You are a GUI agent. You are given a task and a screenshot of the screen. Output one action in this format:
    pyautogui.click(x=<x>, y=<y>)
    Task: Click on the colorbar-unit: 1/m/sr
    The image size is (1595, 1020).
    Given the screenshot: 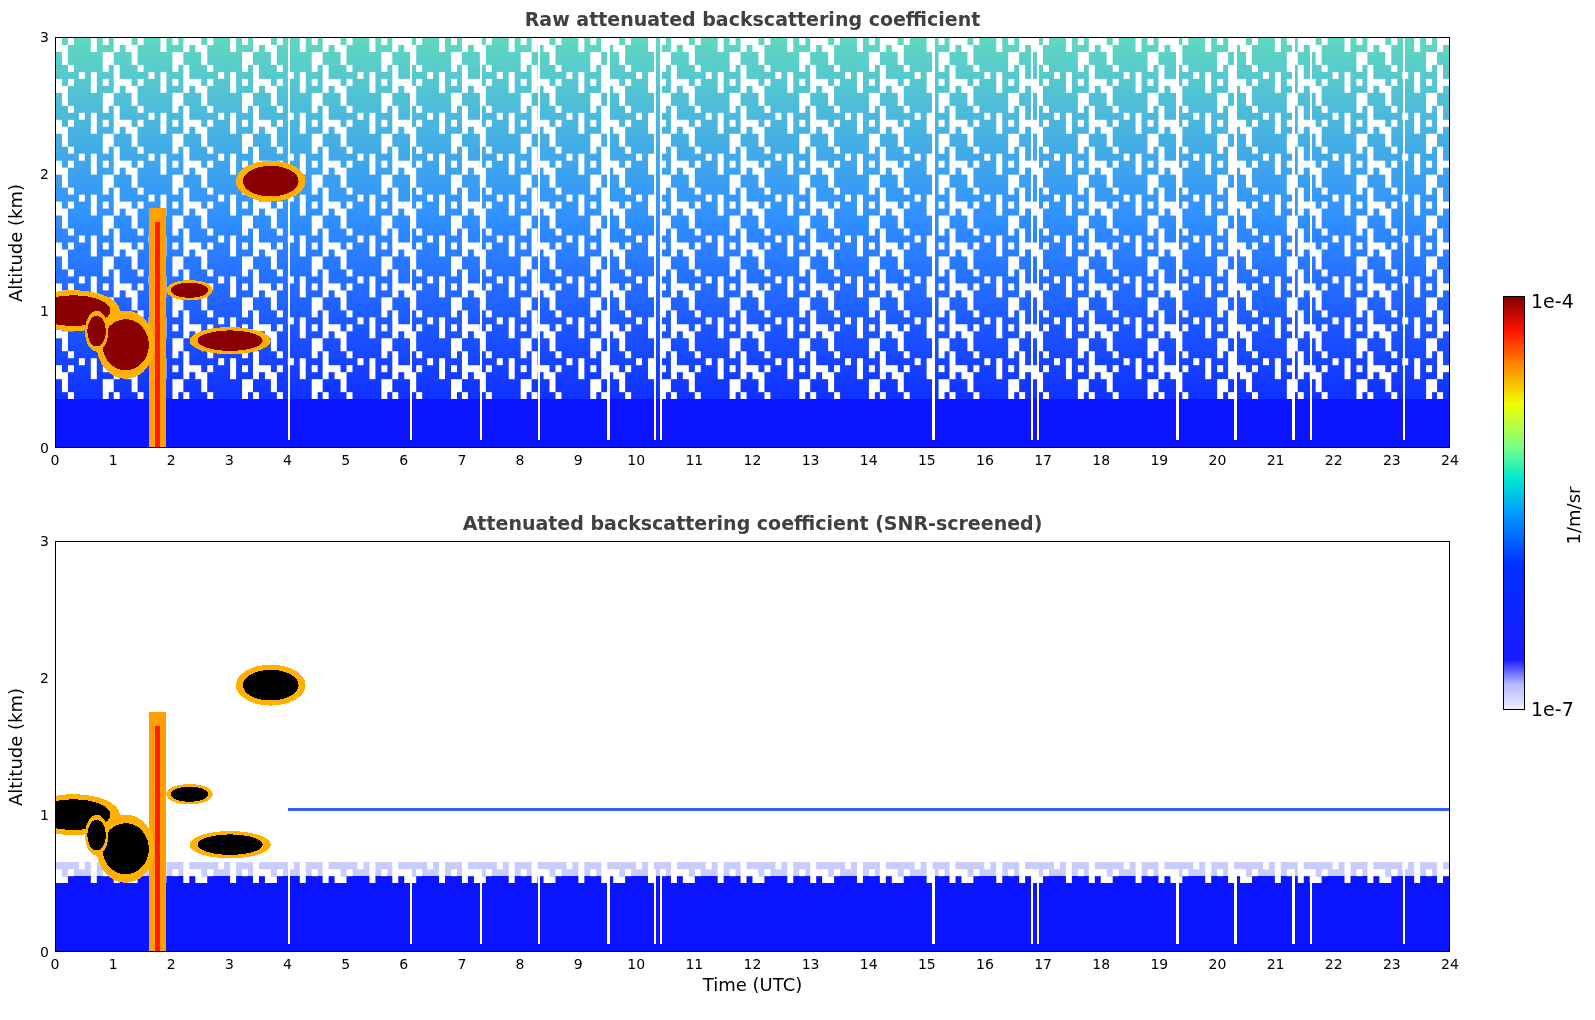 What is the action you would take?
    pyautogui.click(x=1574, y=515)
    